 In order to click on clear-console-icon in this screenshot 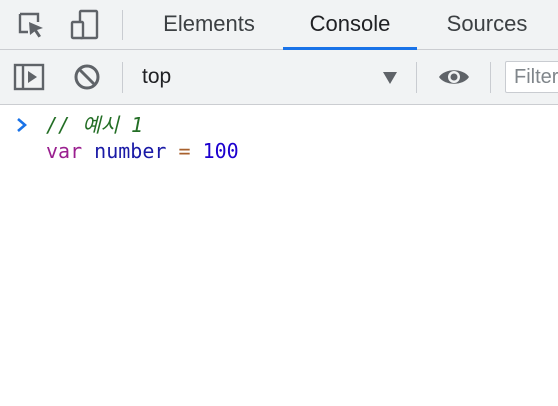, I will do `click(87, 77)`.